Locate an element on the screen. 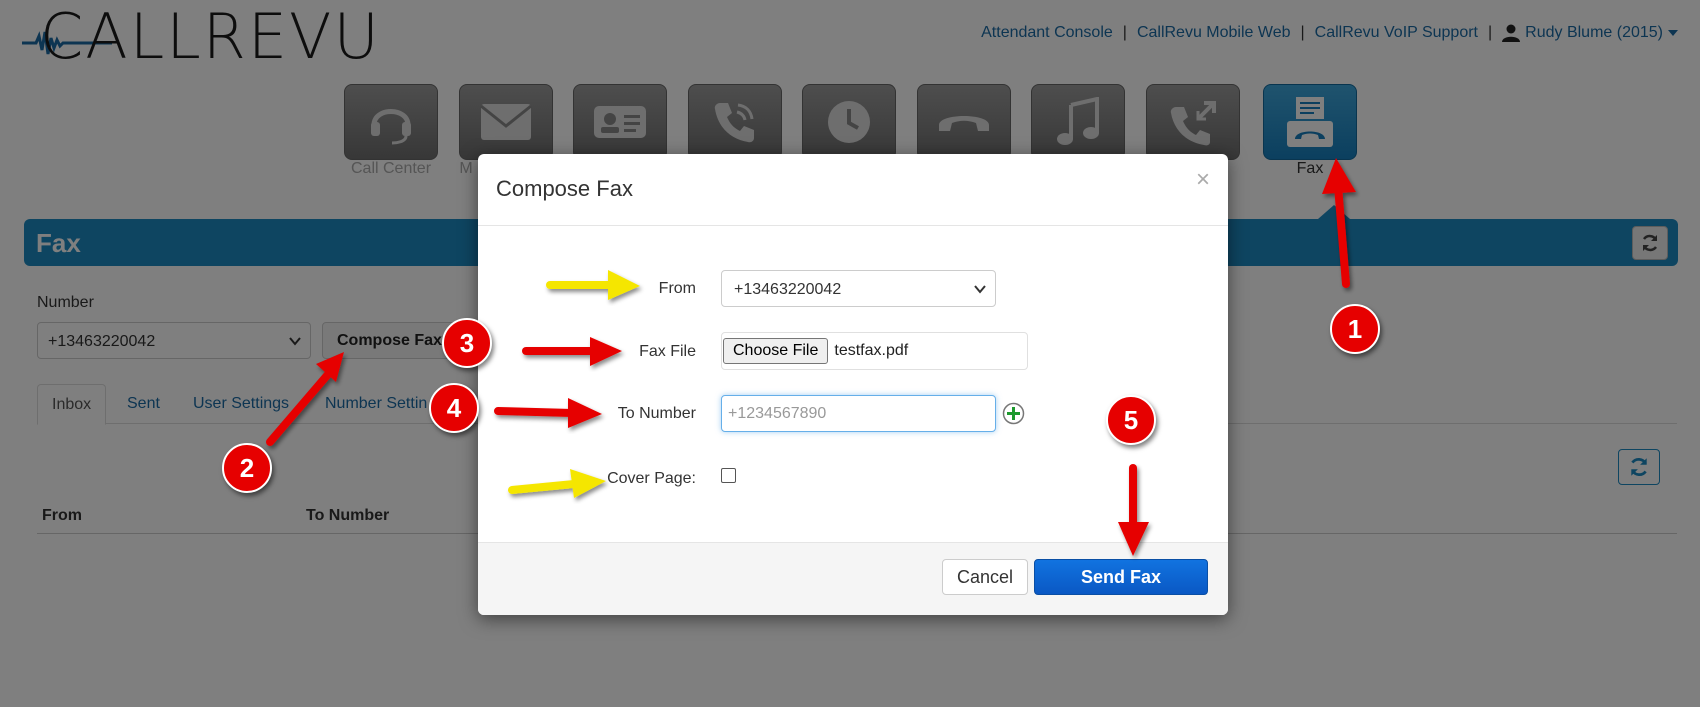 This screenshot has height=707, width=1700. arrow-to-to-number is located at coordinates (548, 413).